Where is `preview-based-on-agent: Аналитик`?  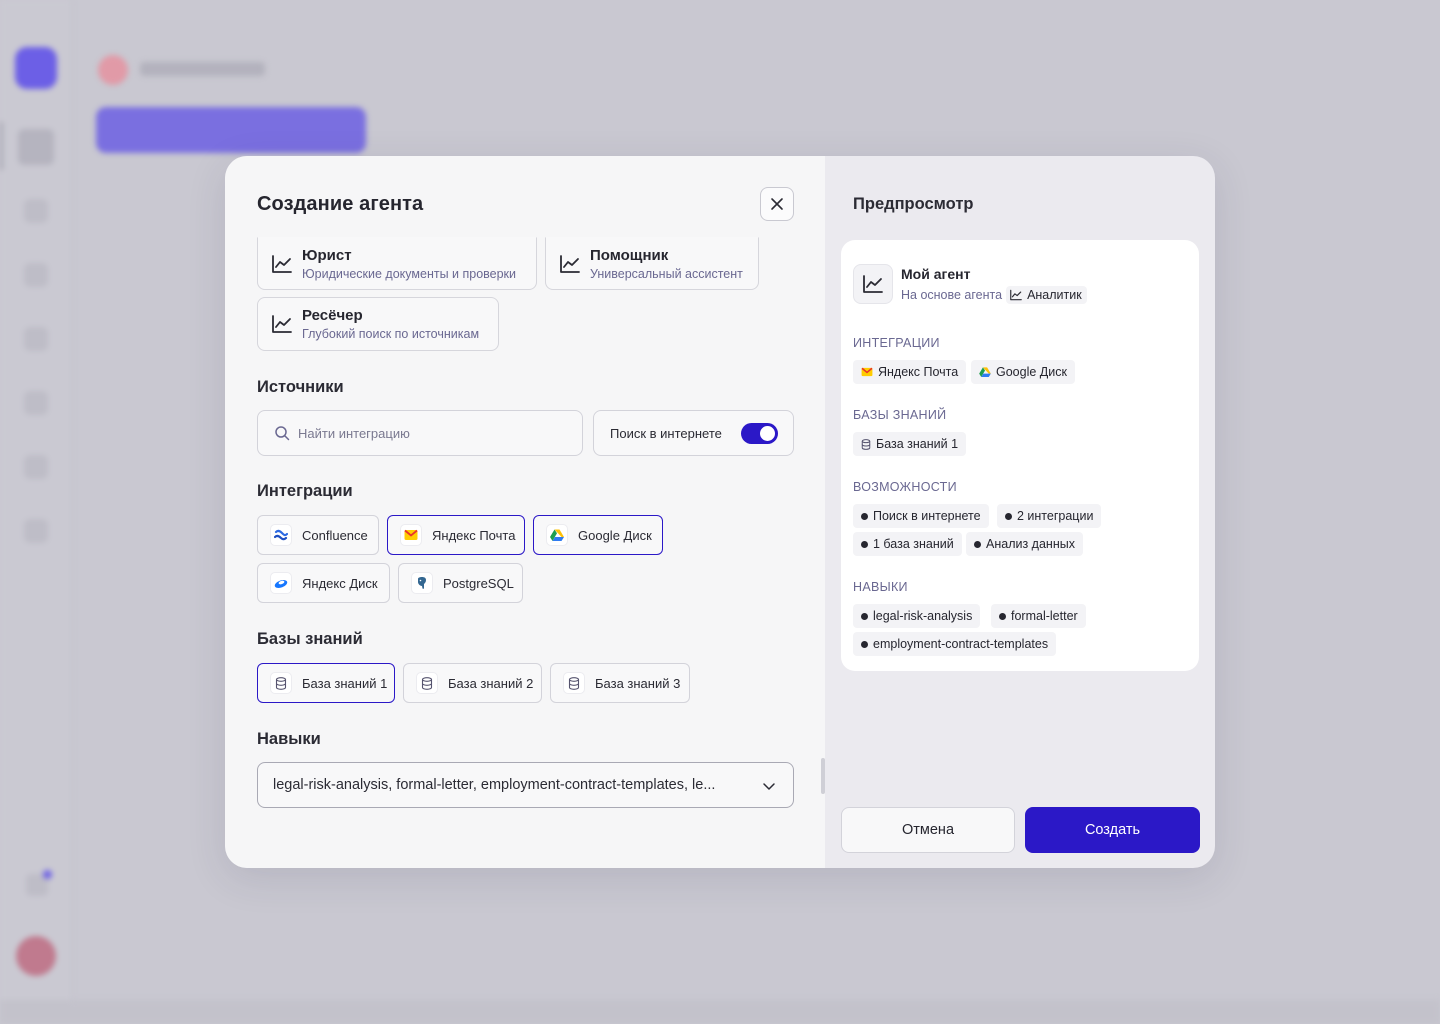
preview-based-on-agent: Аналитик is located at coordinates (1054, 295).